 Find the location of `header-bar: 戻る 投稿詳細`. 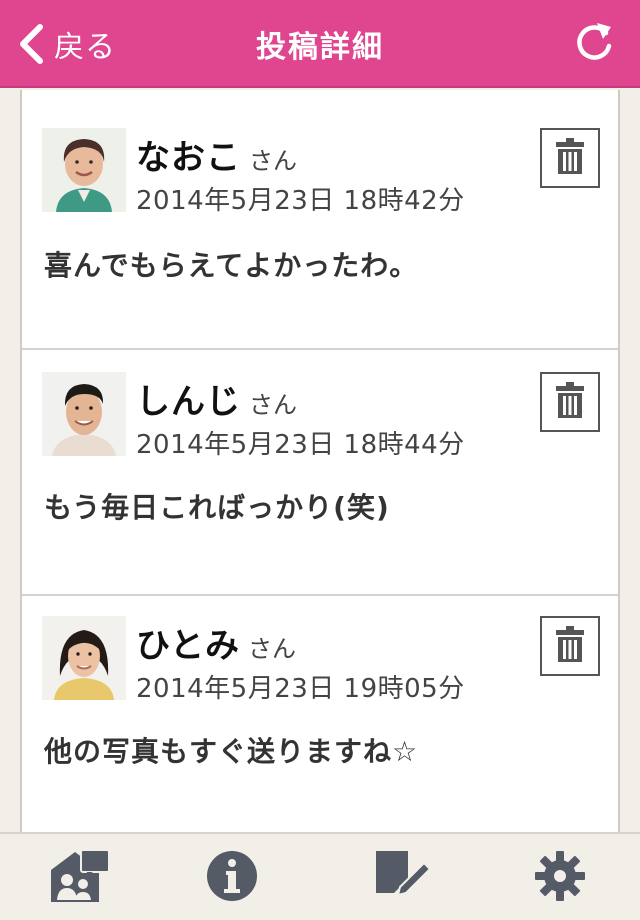

header-bar: 戻る 投稿詳細 is located at coordinates (320, 44).